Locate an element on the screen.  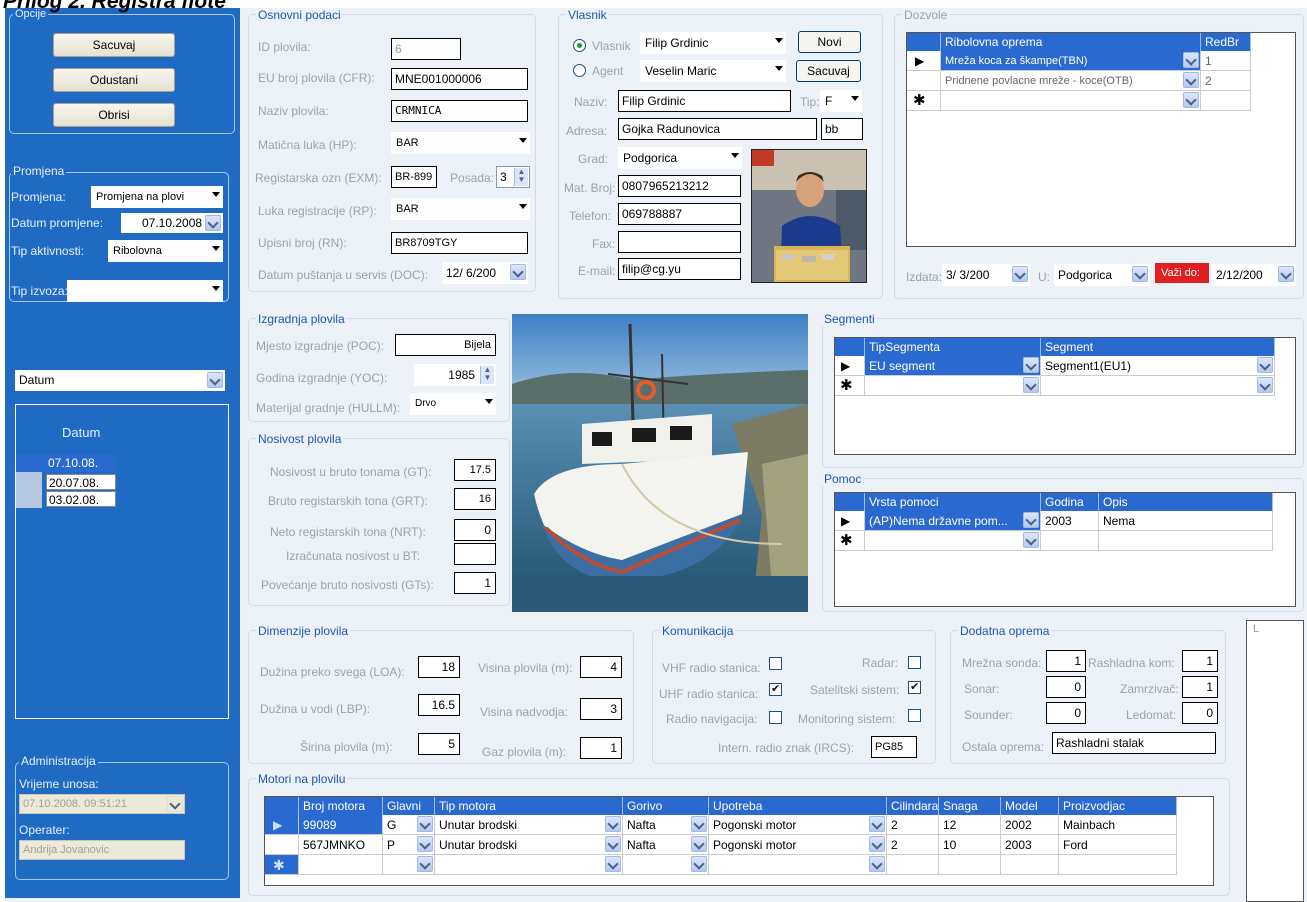
column-header: Ribolovna oprema is located at coordinates (1071, 42).